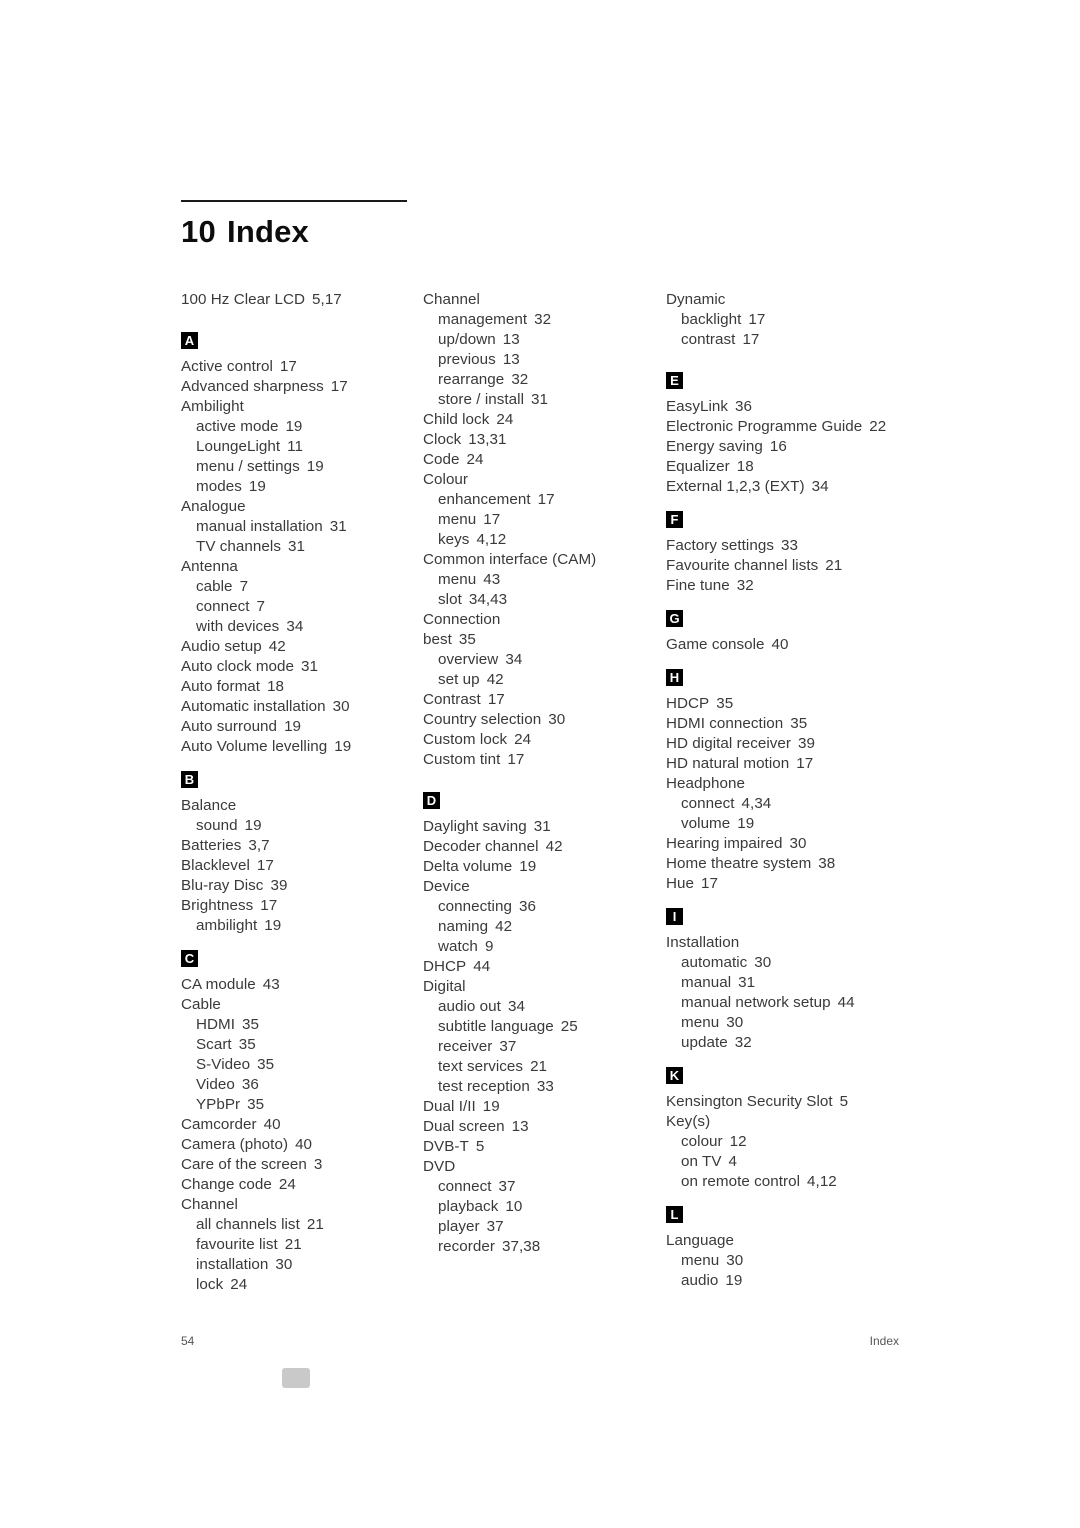 This screenshot has height=1528, width=1080. What do you see at coordinates (544, 947) in the screenshot?
I see `index-subentry: watch 9` at bounding box center [544, 947].